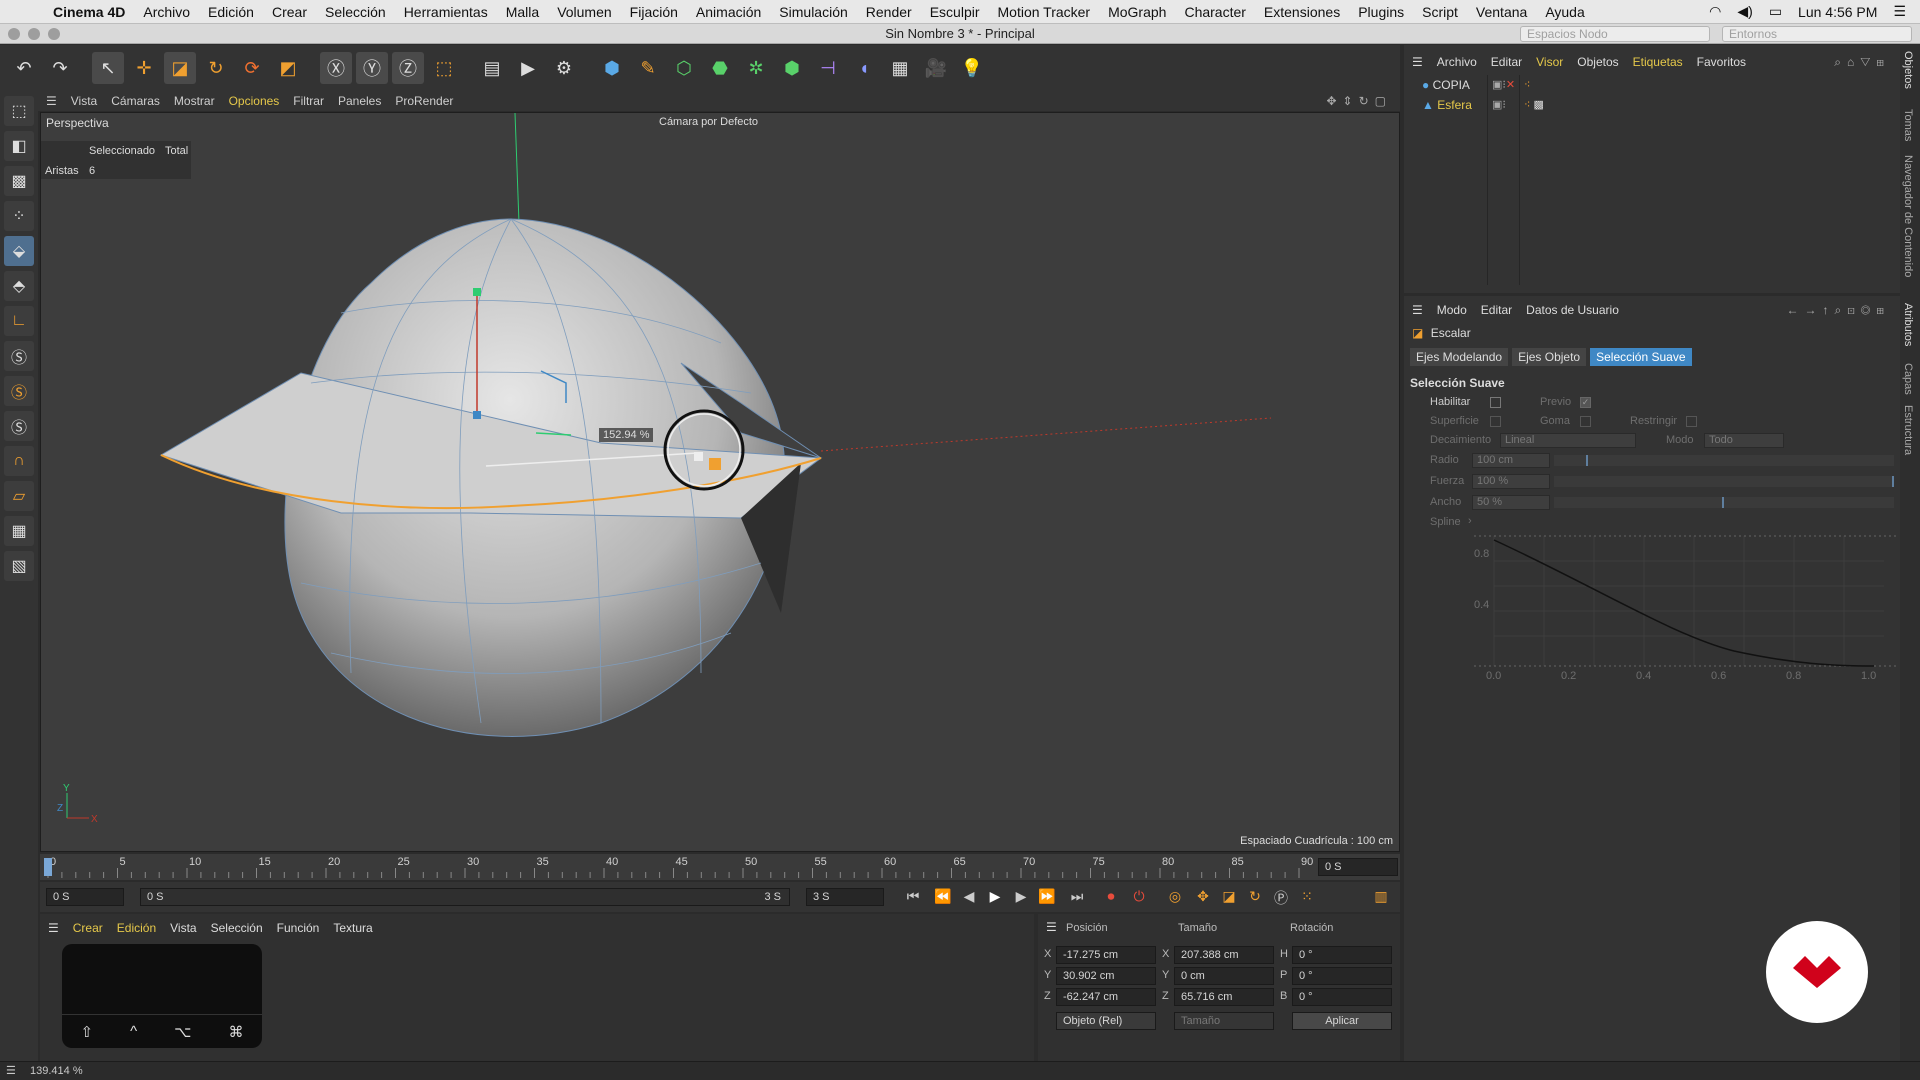 This screenshot has width=1920, height=1080. Describe the element at coordinates (654, 12) in the screenshot. I see `menu-fijacion: Fijación` at that location.